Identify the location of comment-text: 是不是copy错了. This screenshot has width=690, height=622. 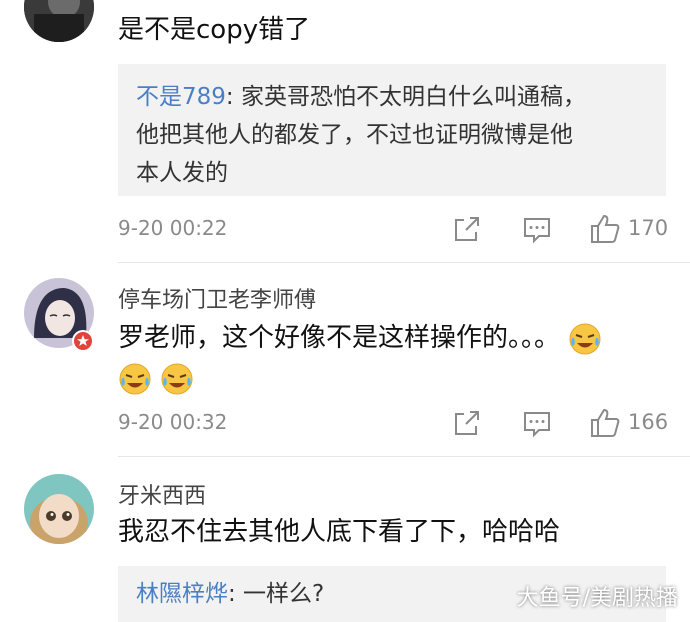
(214, 30).